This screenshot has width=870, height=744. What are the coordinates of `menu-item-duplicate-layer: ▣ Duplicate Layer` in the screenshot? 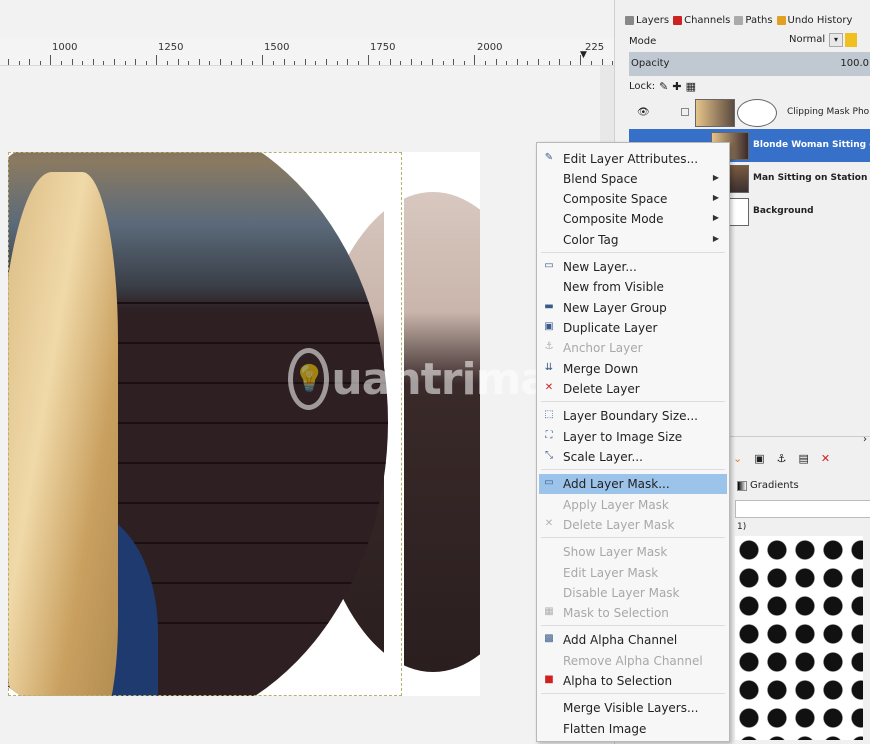 It's located at (633, 328).